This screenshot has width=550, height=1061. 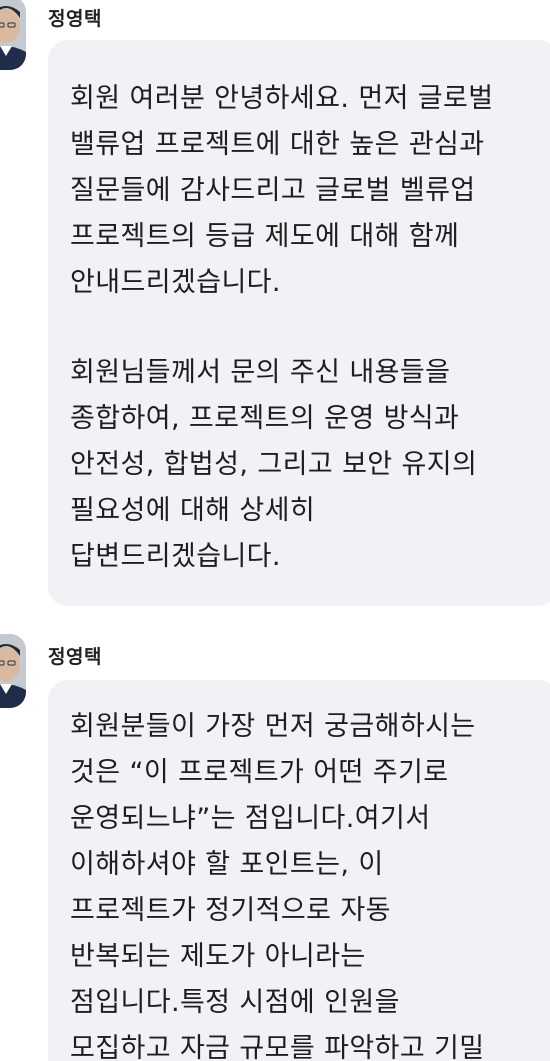 What do you see at coordinates (175, 556) in the screenshot?
I see `message-line: 답변드리겠습니다.` at bounding box center [175, 556].